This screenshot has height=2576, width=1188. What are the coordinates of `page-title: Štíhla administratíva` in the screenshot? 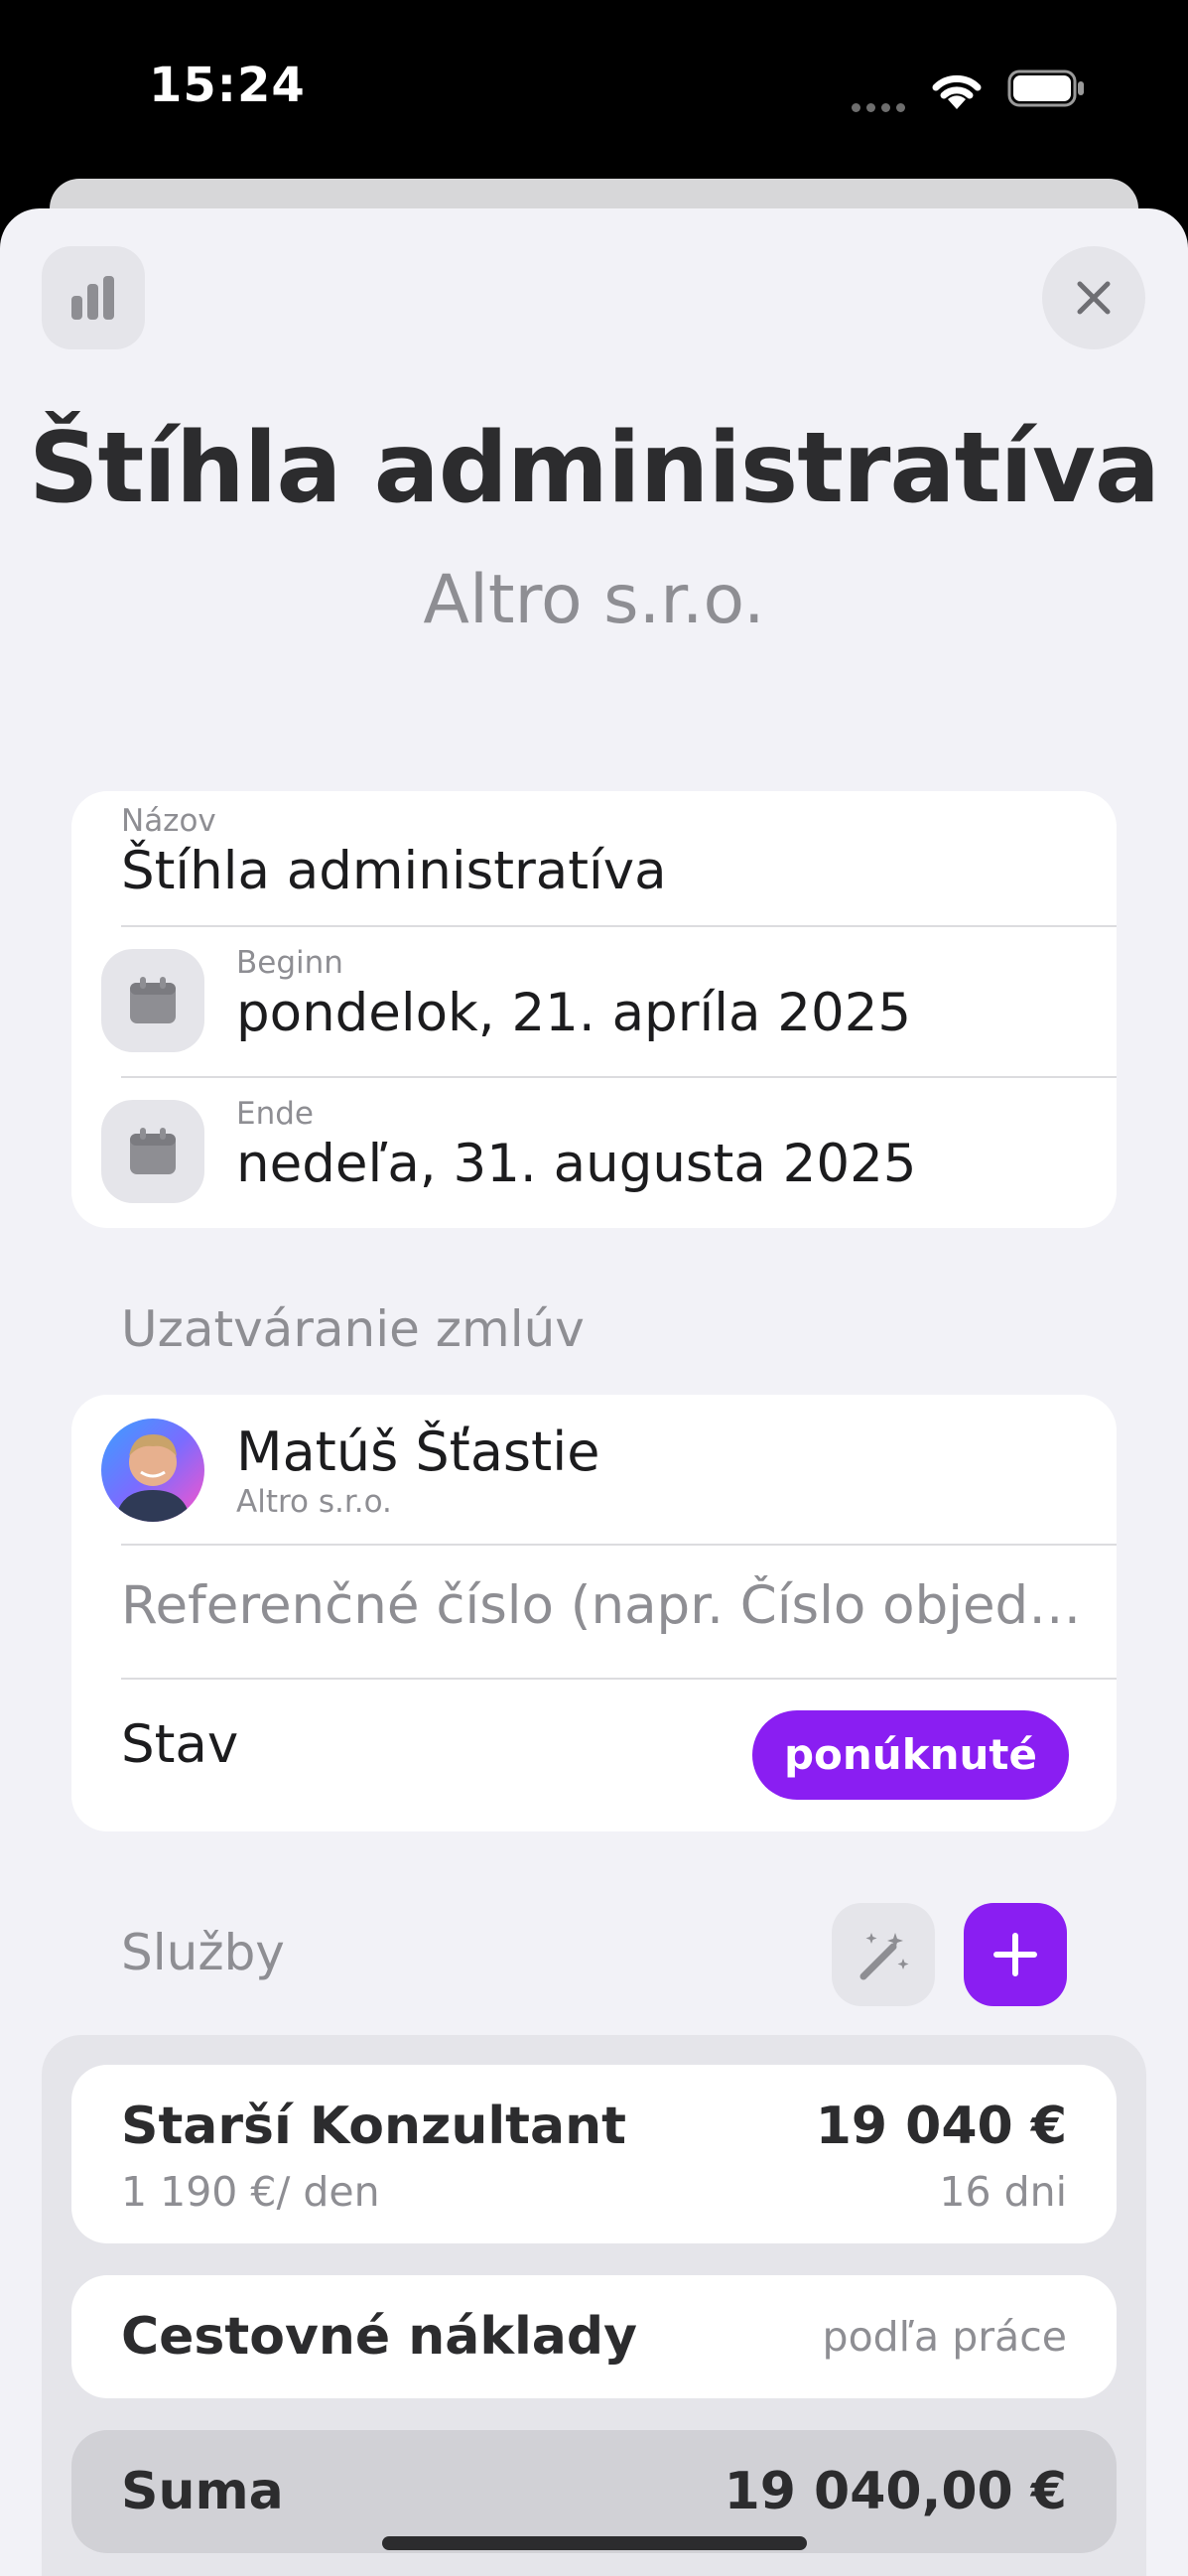 It's located at (594, 468).